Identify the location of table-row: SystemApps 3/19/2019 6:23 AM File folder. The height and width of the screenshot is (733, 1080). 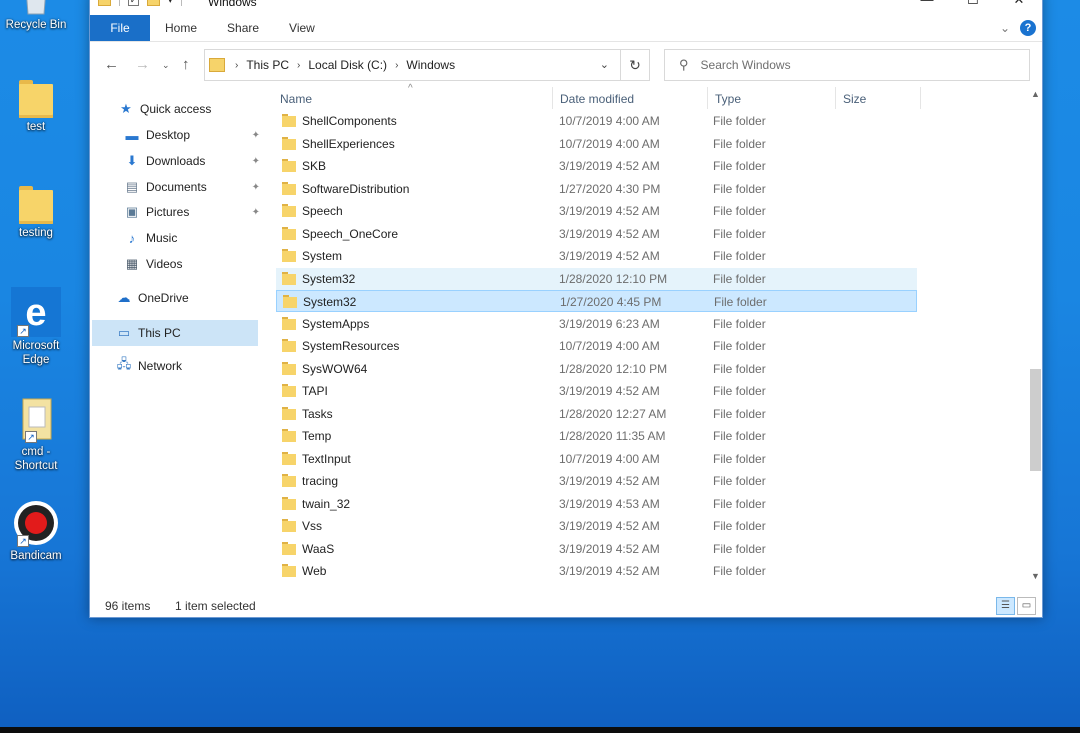
(596, 324).